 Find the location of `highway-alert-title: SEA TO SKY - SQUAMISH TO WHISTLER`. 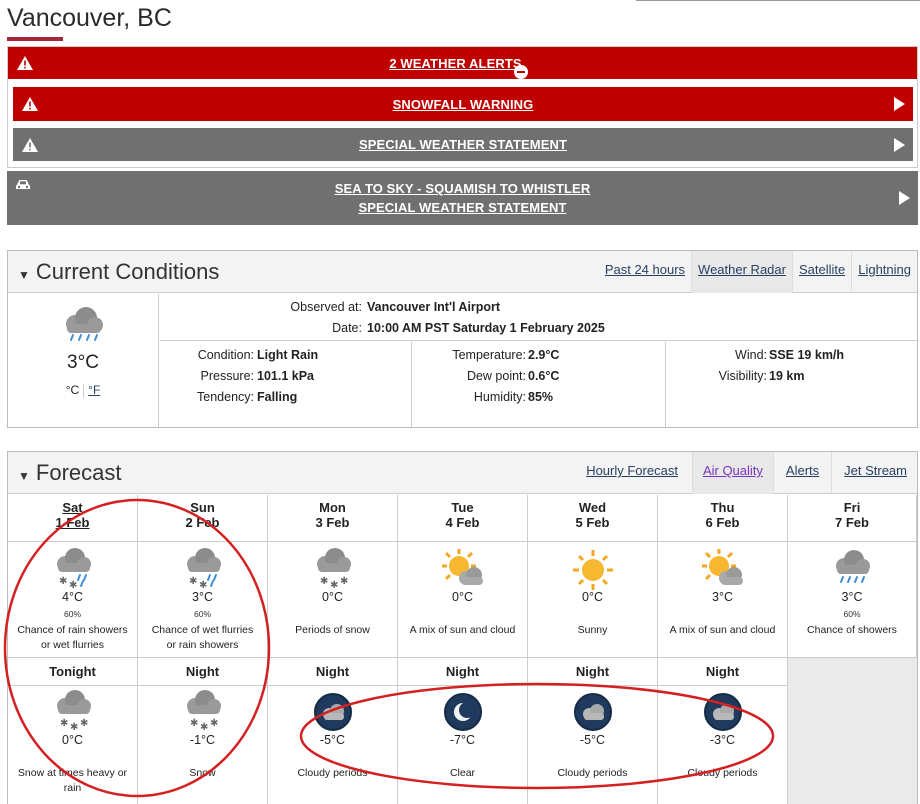

highway-alert-title: SEA TO SKY - SQUAMISH TO WHISTLER is located at coordinates (463, 188).